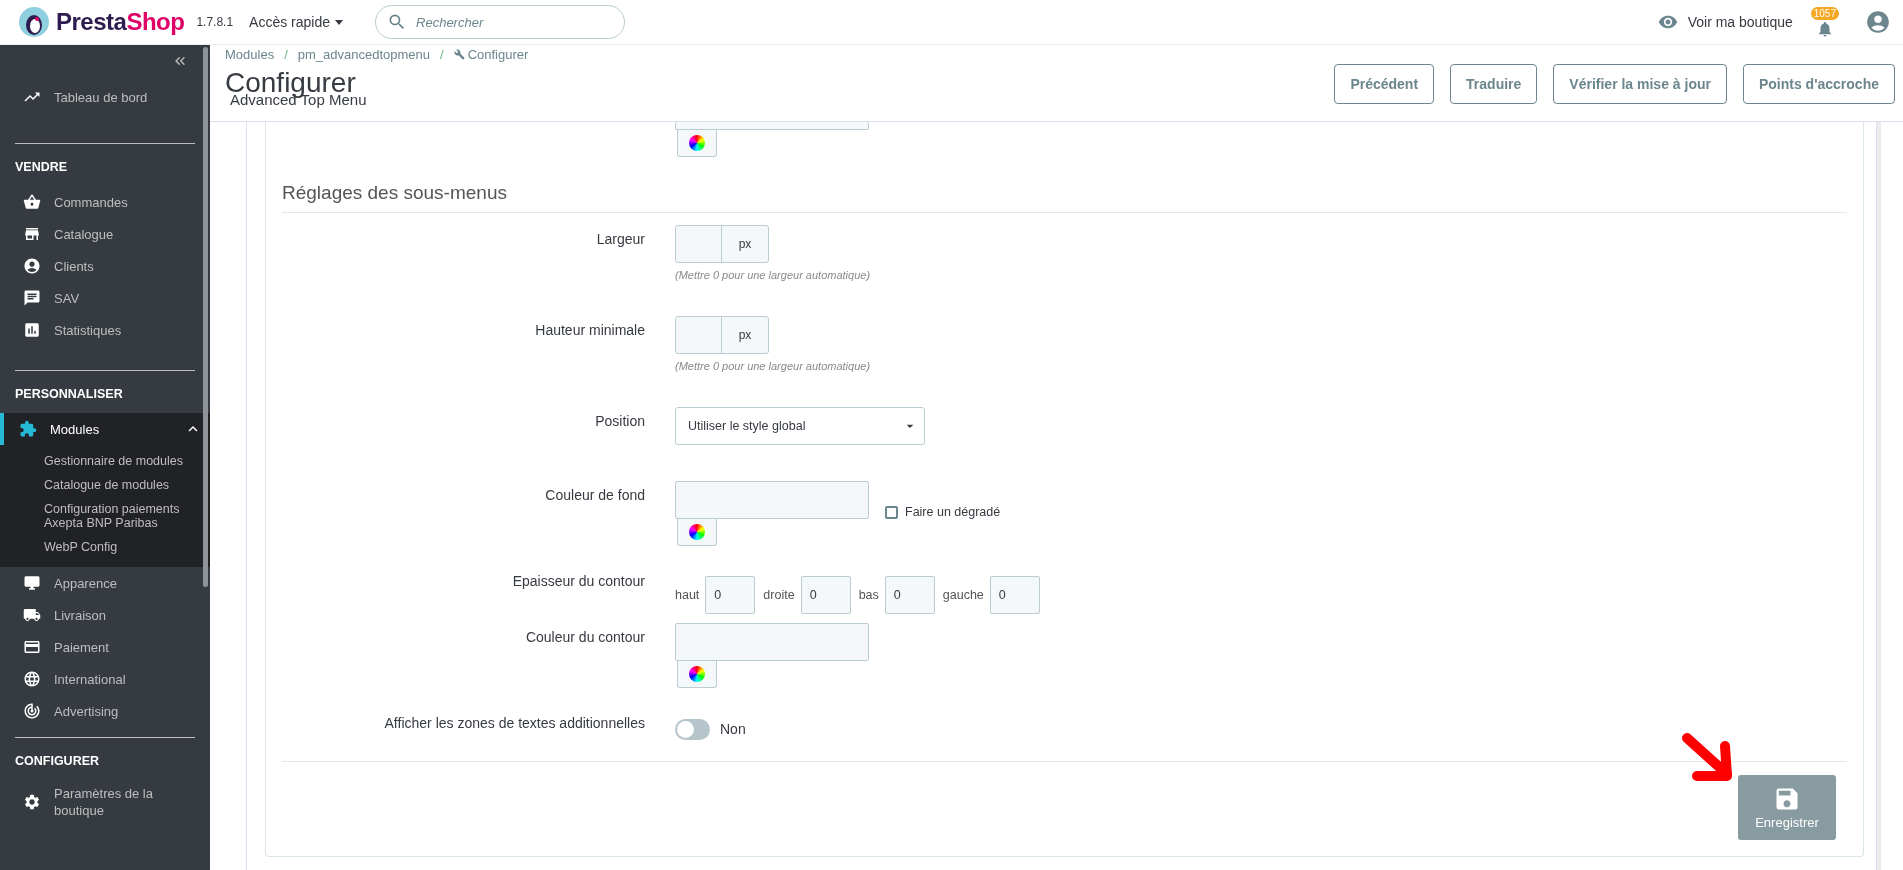 This screenshot has width=1903, height=870. I want to click on sidebar-item: Apparence, so click(107, 583).